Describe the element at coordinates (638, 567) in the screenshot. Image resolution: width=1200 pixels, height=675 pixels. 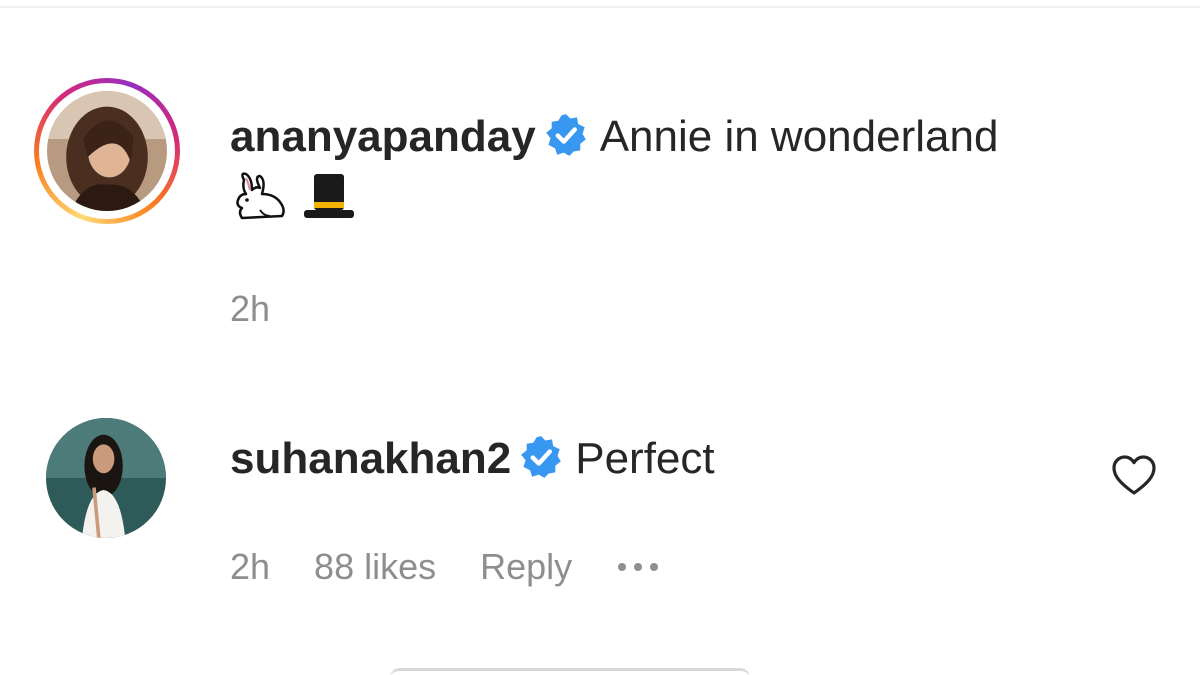
I see `more-dots-icon` at that location.